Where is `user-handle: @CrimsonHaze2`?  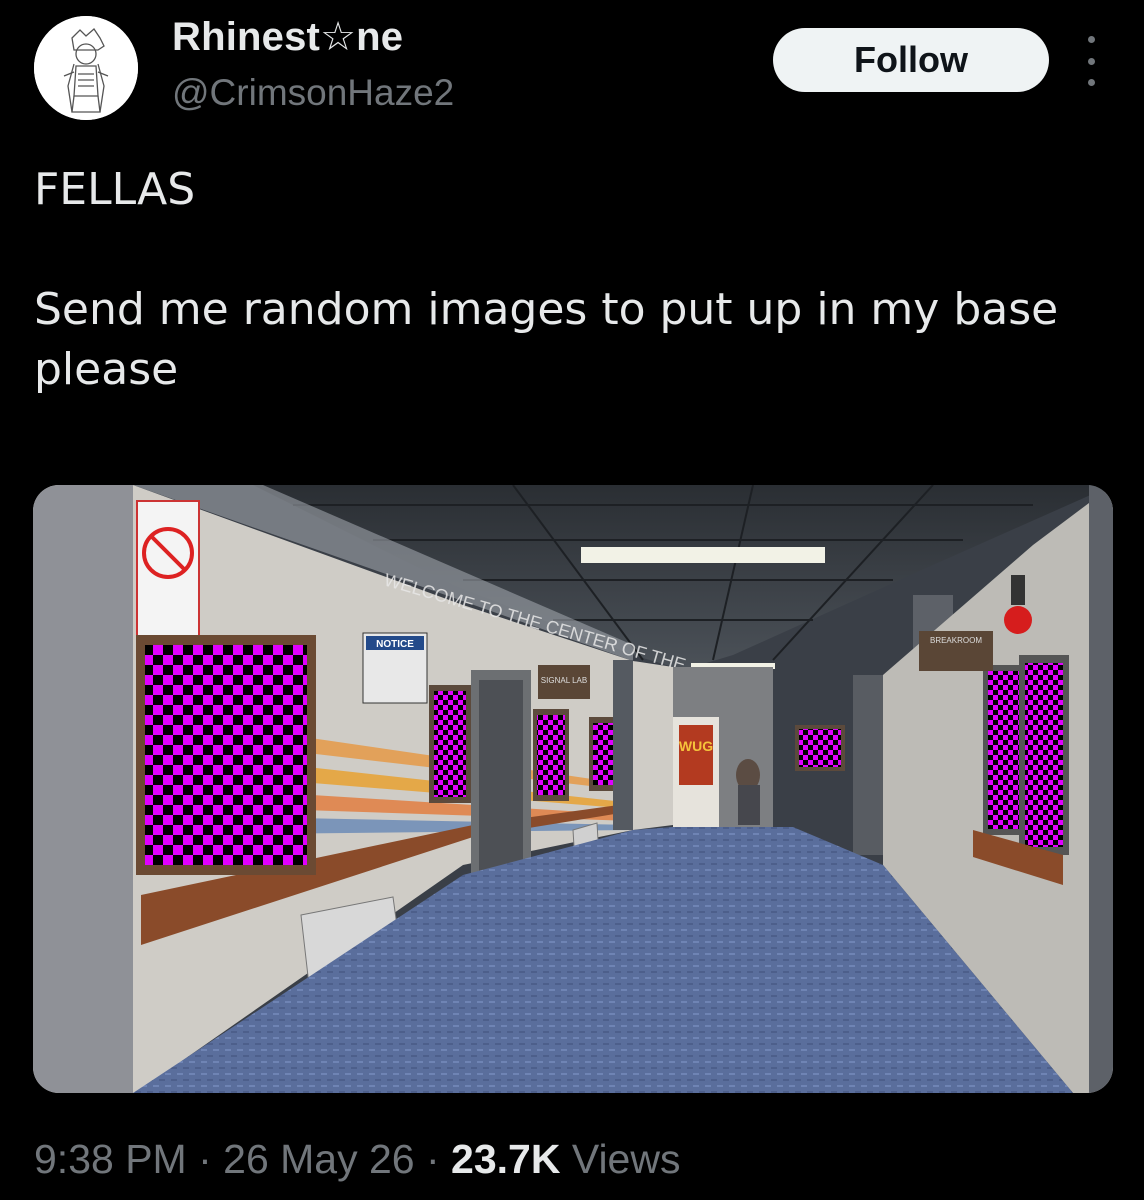 user-handle: @CrimsonHaze2 is located at coordinates (313, 93).